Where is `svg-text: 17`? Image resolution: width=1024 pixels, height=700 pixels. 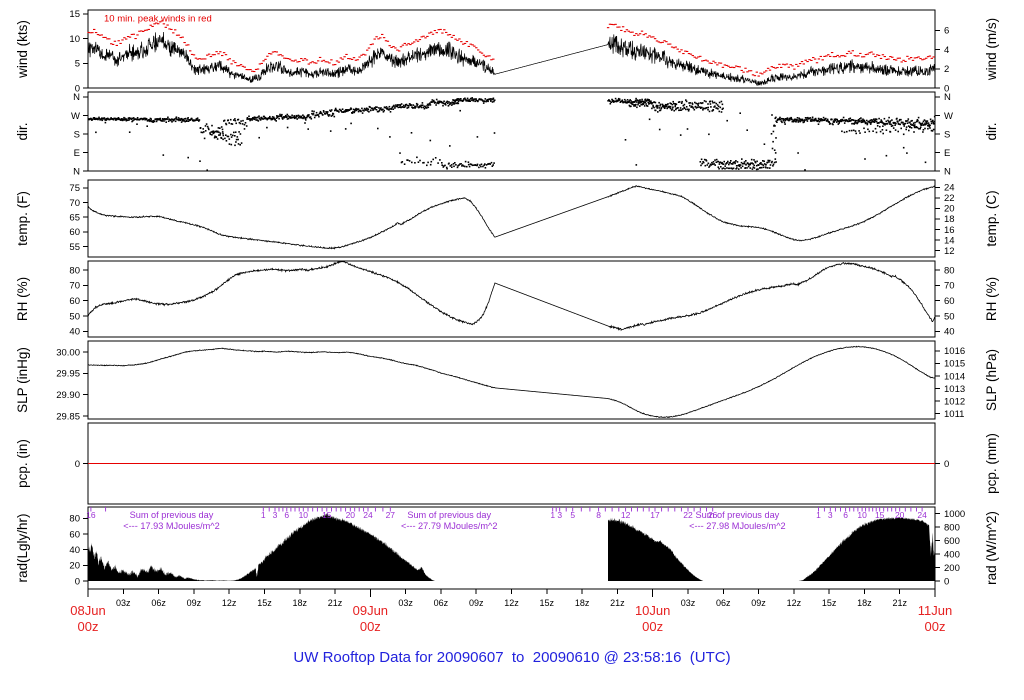 svg-text: 17 is located at coordinates (655, 515).